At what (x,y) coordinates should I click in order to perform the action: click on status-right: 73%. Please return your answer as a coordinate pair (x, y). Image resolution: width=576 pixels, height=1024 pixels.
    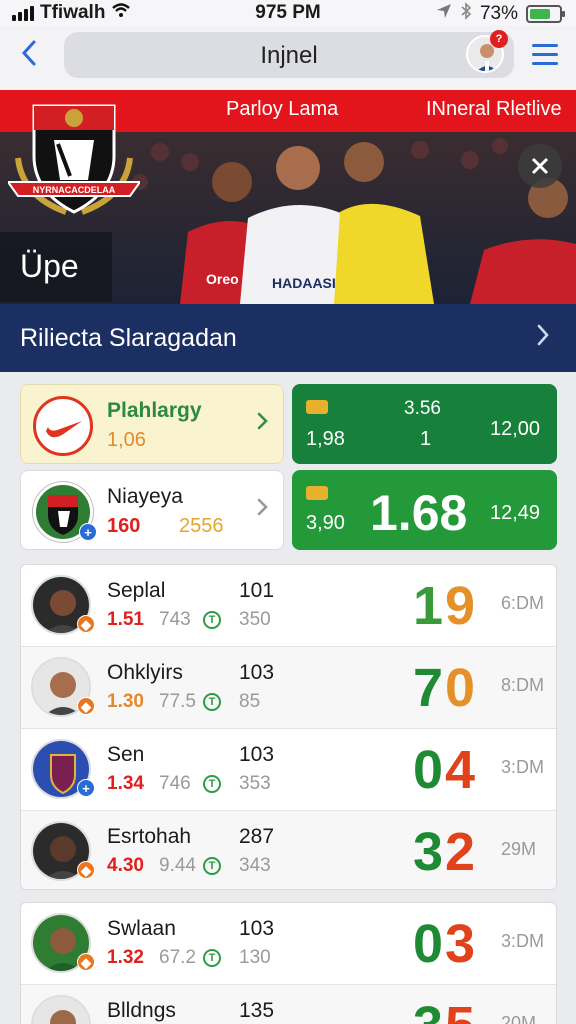
    Looking at the image, I should click on (500, 14).